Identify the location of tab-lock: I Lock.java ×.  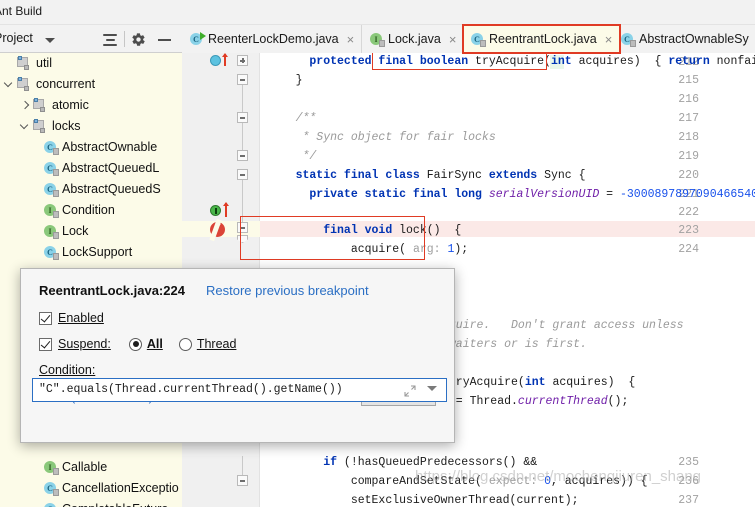
(413, 39).